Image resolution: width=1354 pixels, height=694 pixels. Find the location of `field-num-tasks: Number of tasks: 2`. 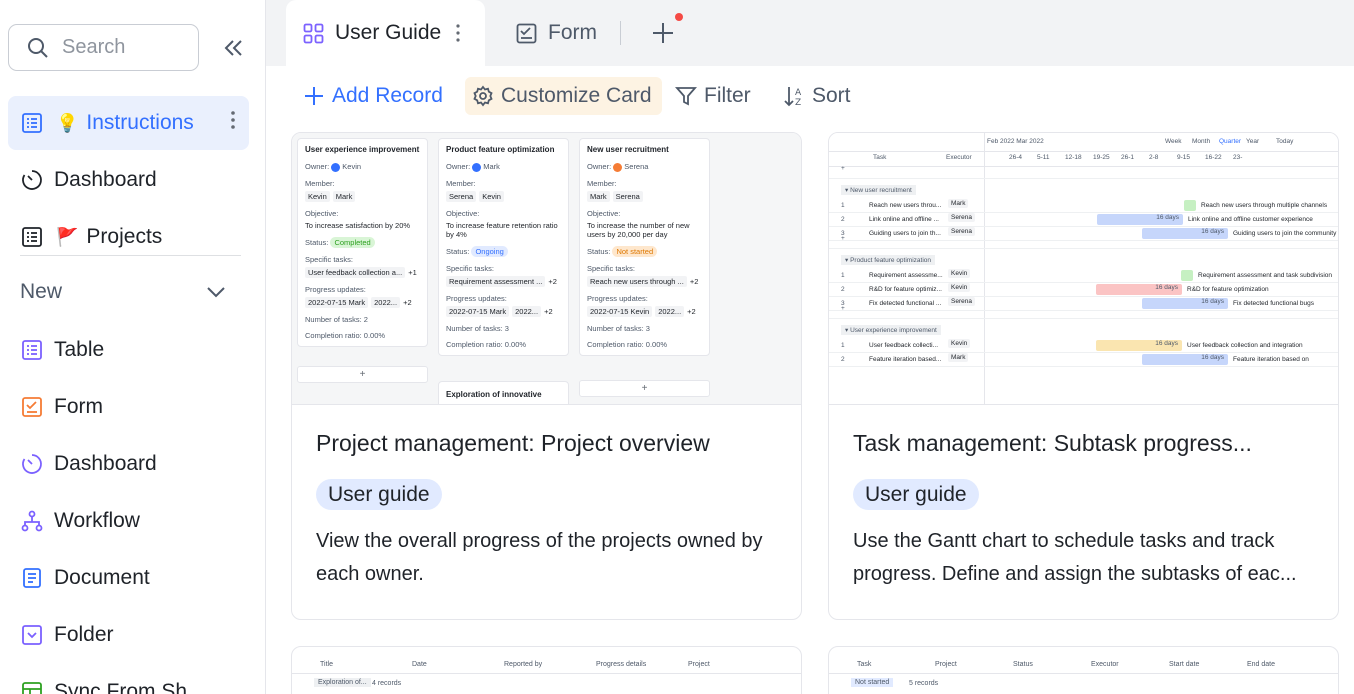

field-num-tasks: Number of tasks: 2 is located at coordinates (336, 319).